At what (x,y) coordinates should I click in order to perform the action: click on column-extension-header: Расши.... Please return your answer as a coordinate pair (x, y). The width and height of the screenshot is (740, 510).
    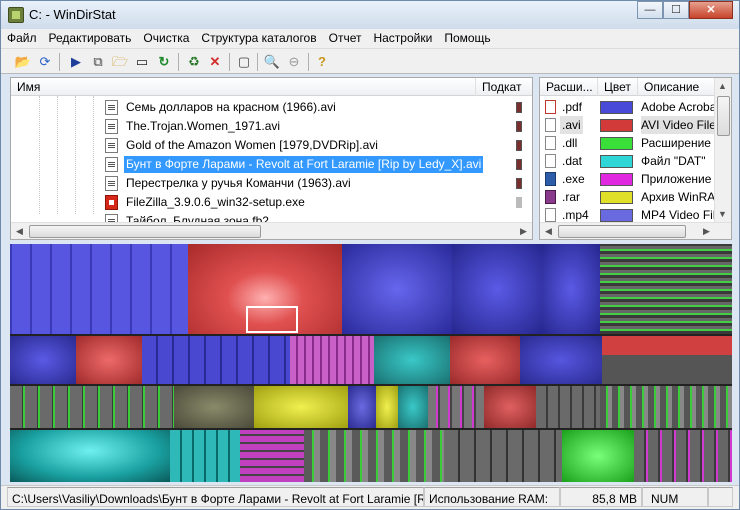
    Looking at the image, I should click on (569, 87).